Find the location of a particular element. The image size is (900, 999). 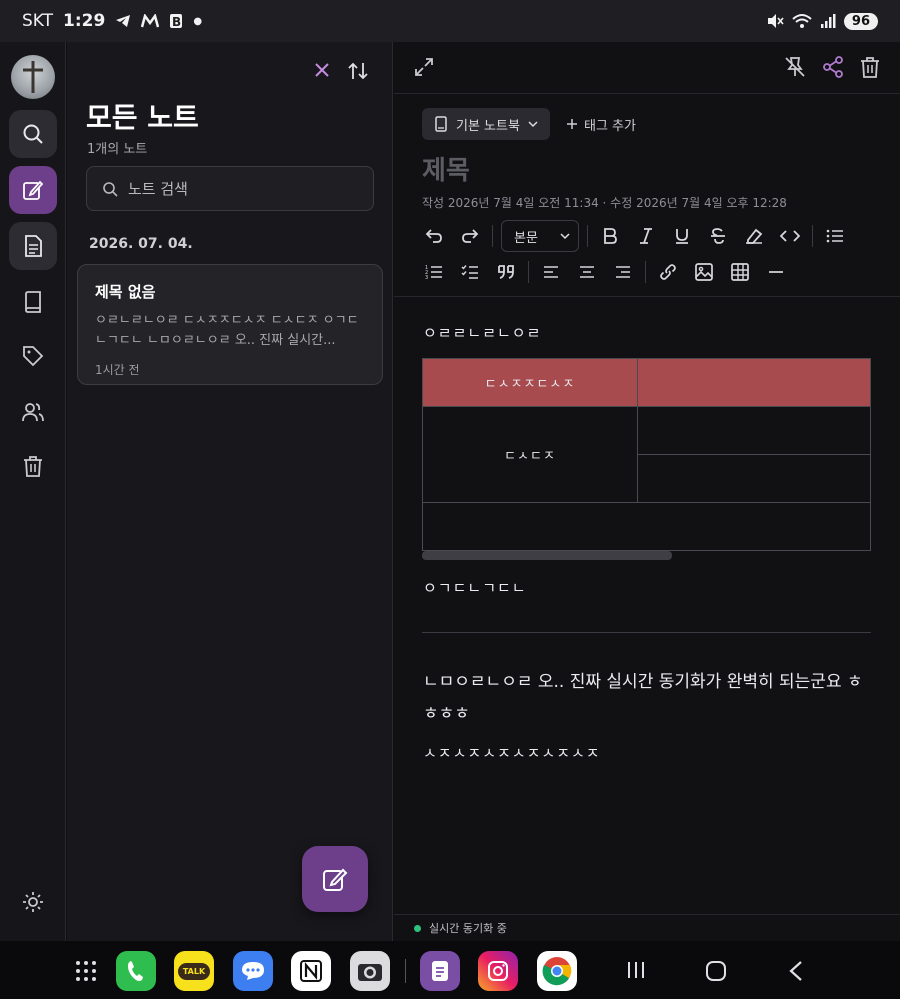

align-left-button is located at coordinates (551, 272).